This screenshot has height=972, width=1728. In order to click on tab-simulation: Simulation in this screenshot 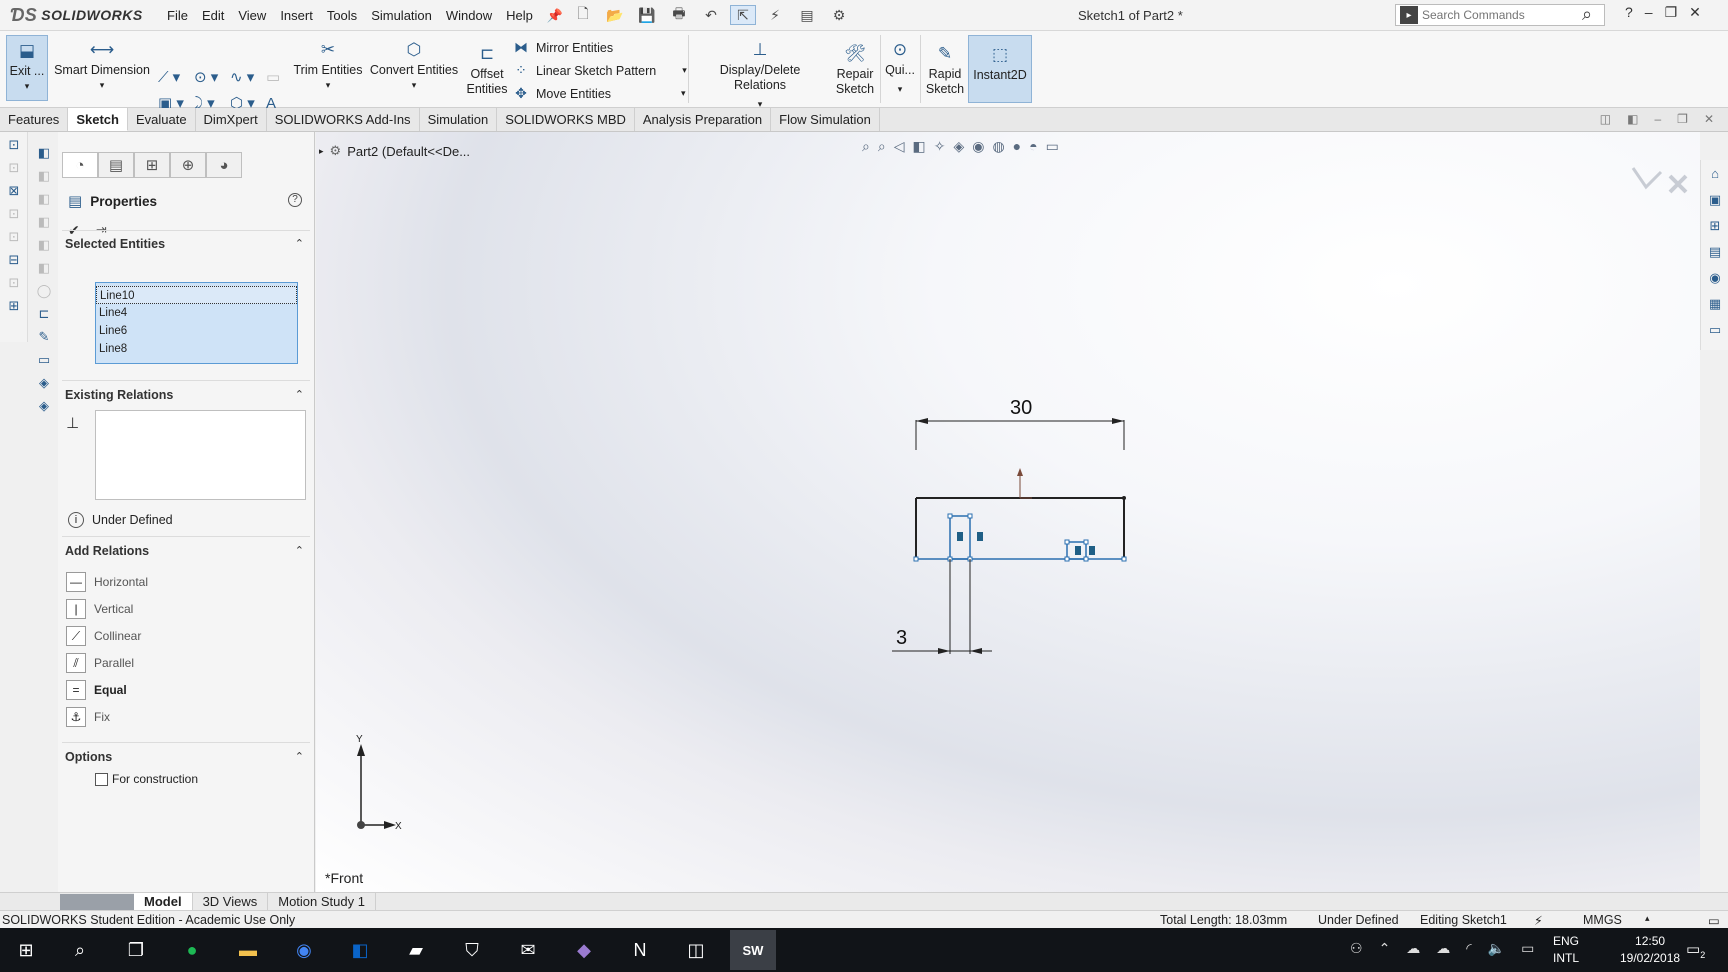, I will do `click(459, 119)`.